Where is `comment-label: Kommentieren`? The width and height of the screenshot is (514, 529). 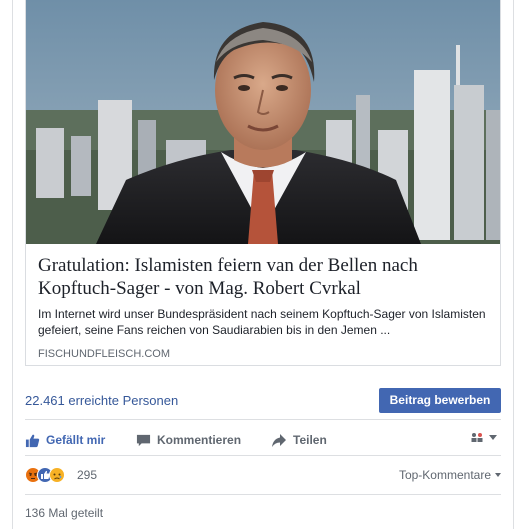 comment-label: Kommentieren is located at coordinates (199, 440).